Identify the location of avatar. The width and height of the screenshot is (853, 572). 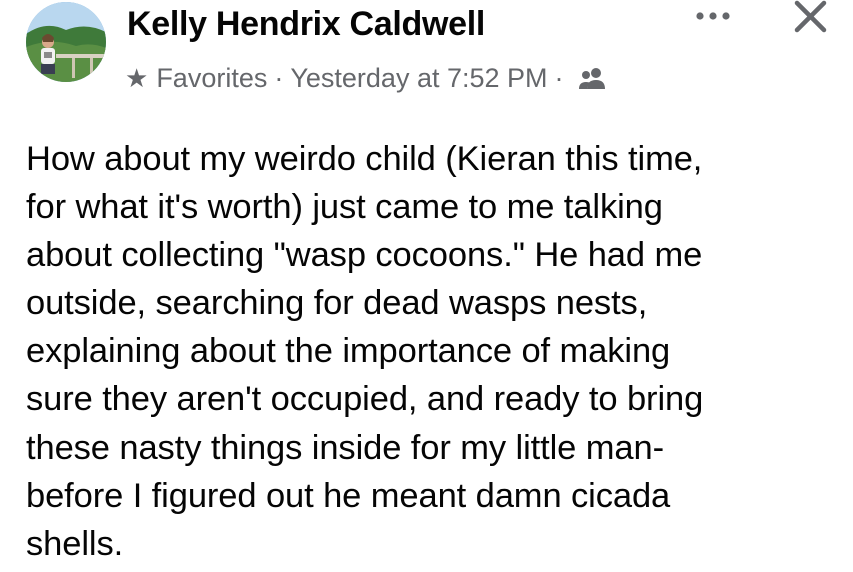
(66, 42).